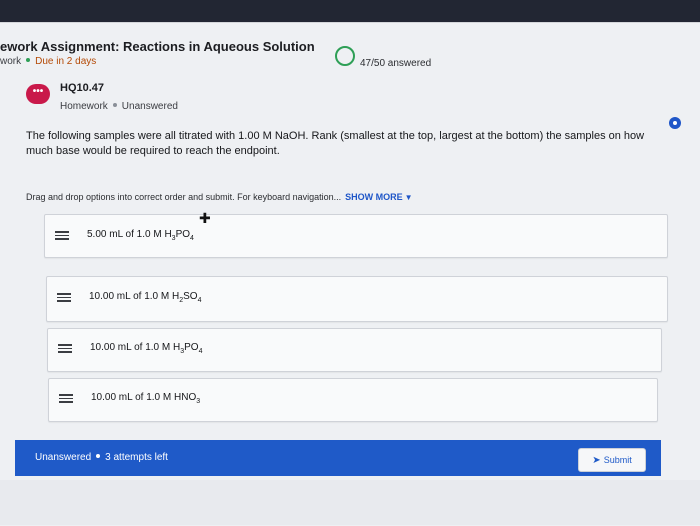 The height and width of the screenshot is (526, 700). What do you see at coordinates (119, 106) in the screenshot?
I see `question-meta: Homework Unanswered` at bounding box center [119, 106].